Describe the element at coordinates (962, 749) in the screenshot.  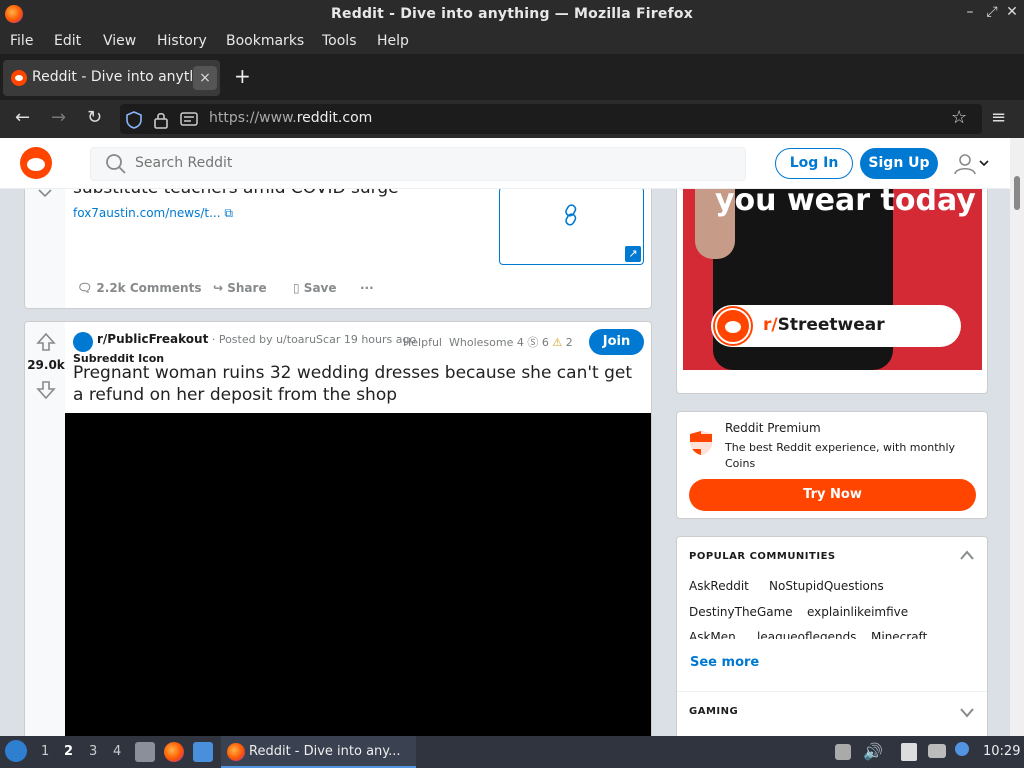
I see `notification-icon` at that location.